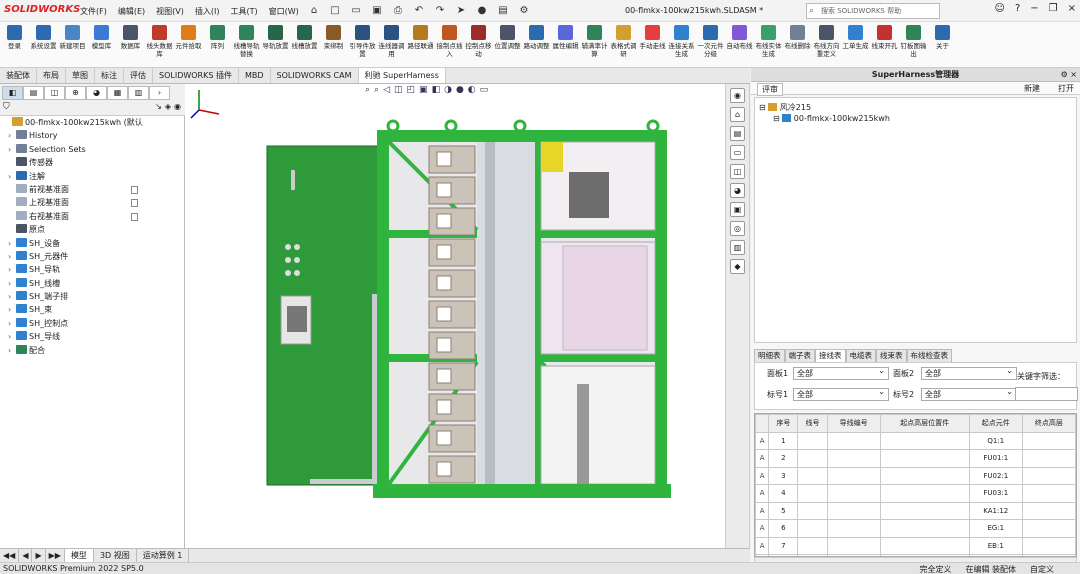 This screenshot has height=574, width=1080. Describe the element at coordinates (92, 229) in the screenshot. I see `tree-item: 原点` at that location.